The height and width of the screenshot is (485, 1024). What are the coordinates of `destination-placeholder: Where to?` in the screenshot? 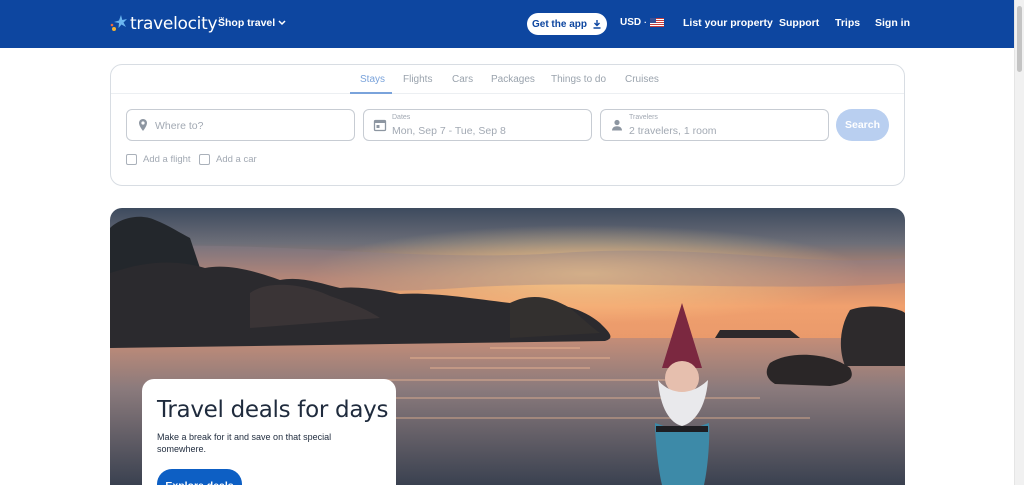 It's located at (179, 126).